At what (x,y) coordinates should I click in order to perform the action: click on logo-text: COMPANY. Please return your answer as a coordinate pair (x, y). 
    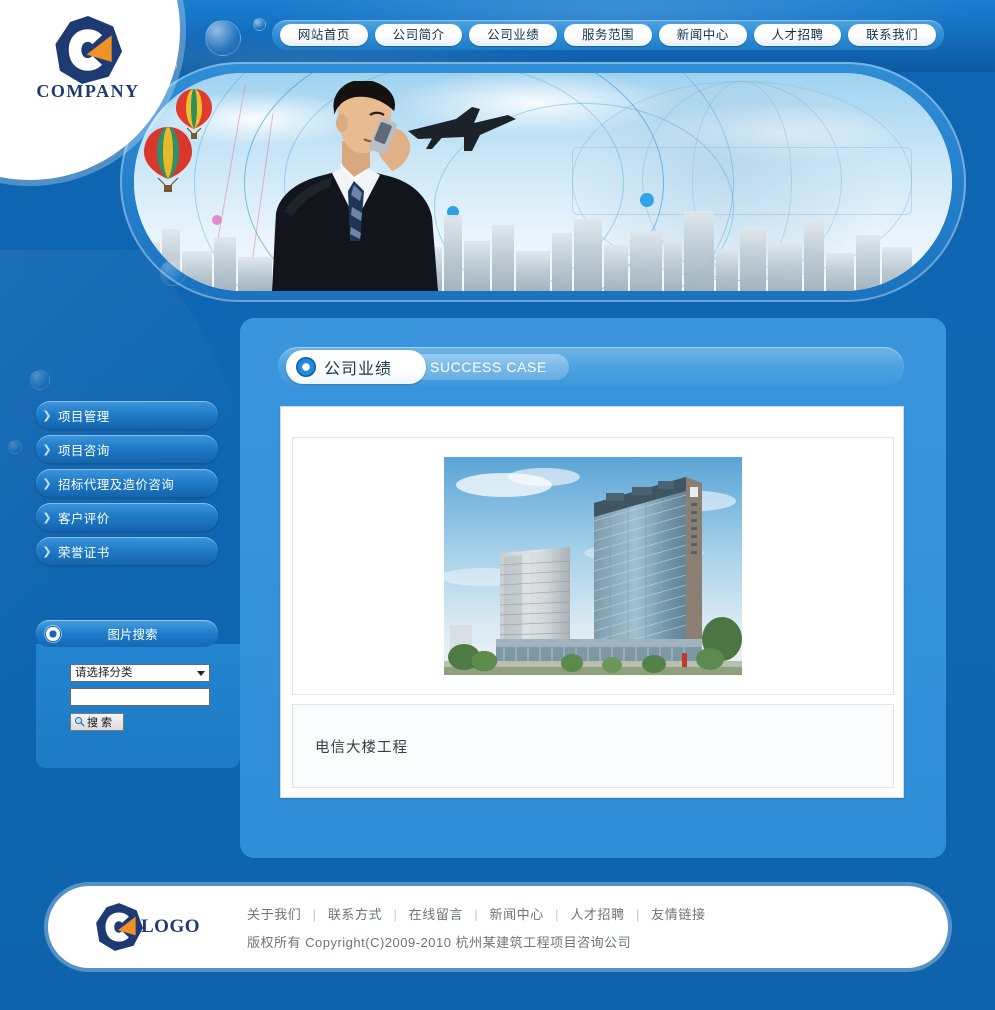
    Looking at the image, I should click on (88, 91).